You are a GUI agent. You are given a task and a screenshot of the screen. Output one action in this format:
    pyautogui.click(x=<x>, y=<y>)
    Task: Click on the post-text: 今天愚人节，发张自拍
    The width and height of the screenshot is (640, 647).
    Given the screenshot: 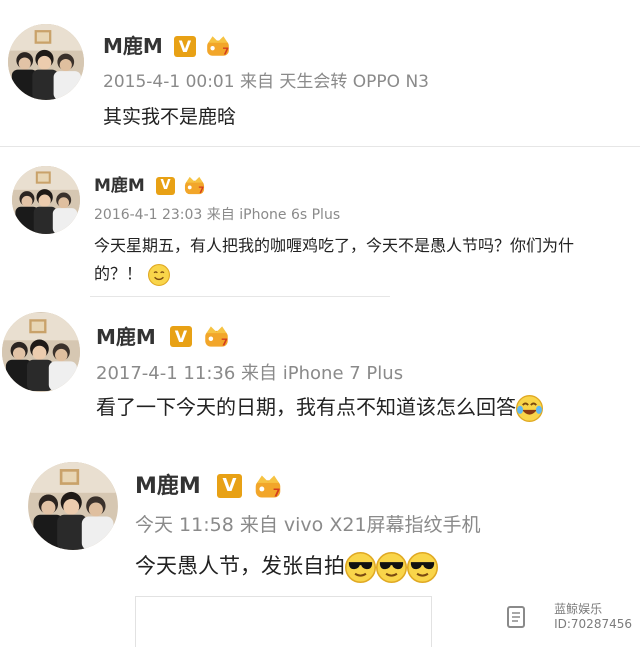 What is the action you would take?
    pyautogui.click(x=286, y=567)
    